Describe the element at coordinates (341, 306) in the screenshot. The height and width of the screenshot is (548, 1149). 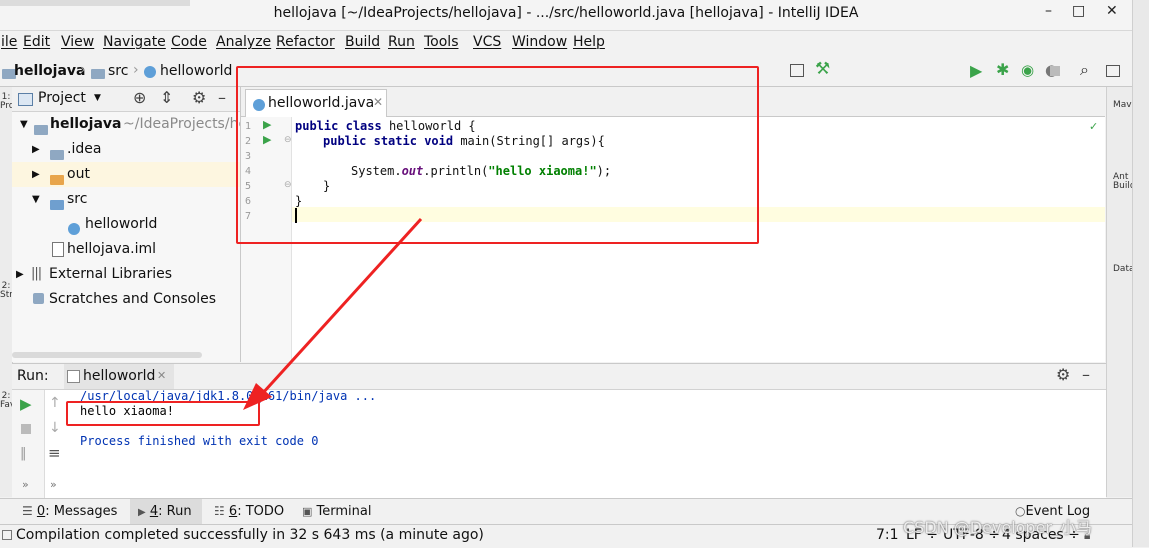
I see `arrow-shaft` at that location.